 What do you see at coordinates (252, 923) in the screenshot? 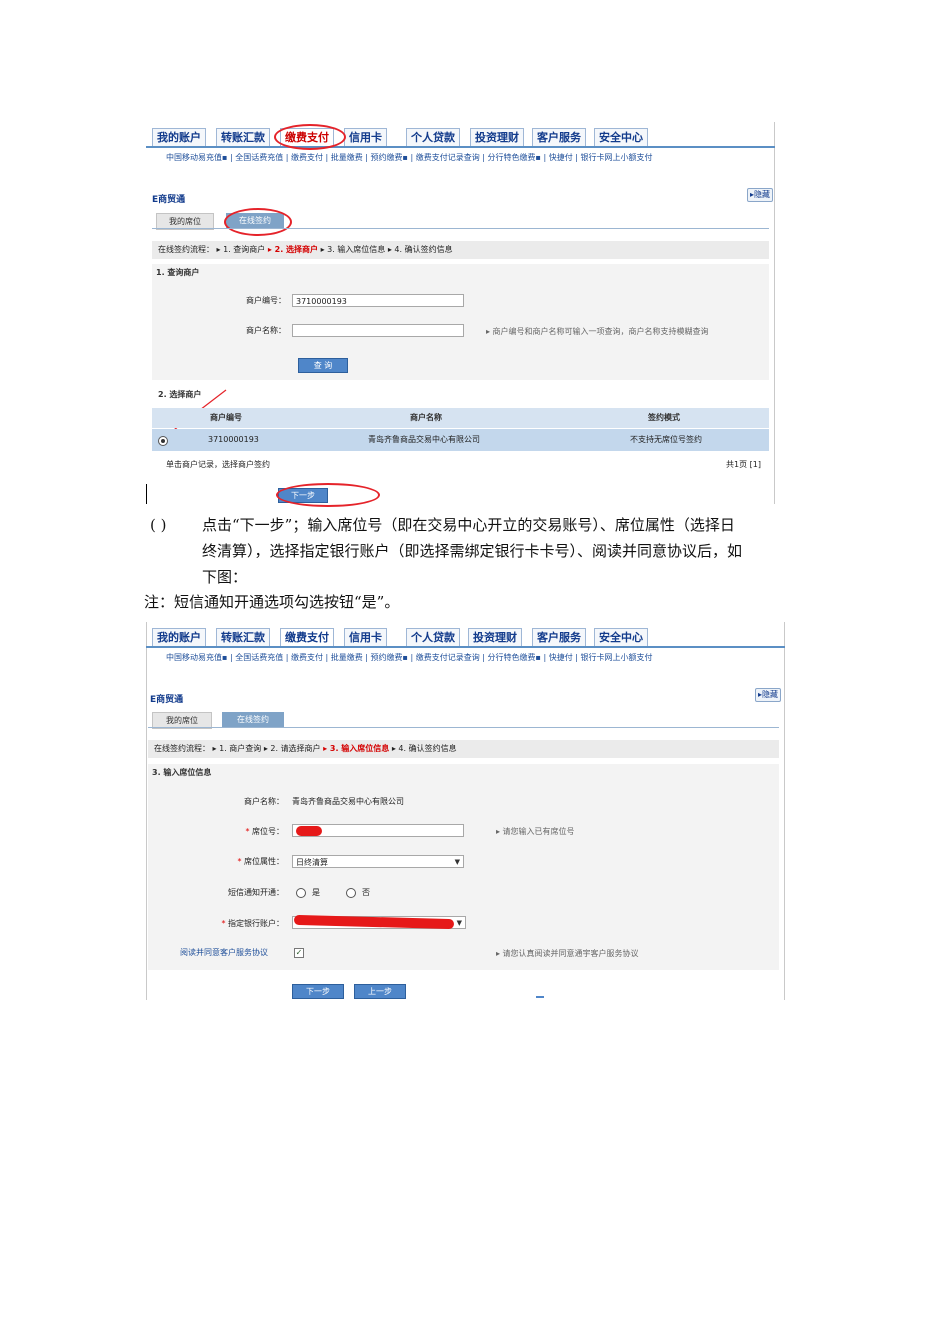
I see `bank-account-label: * 指定银行账户：` at bounding box center [252, 923].